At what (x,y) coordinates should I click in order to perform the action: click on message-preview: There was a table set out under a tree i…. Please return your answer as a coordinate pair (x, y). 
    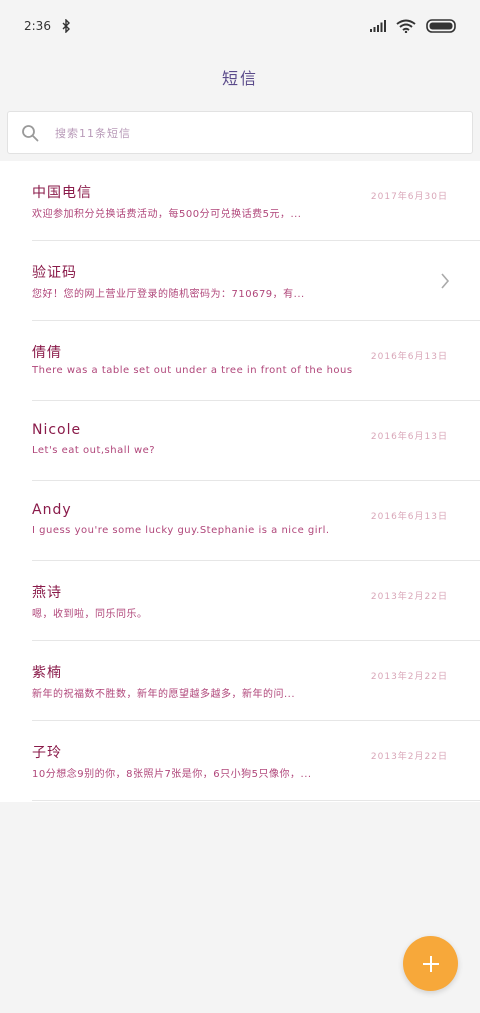
    Looking at the image, I should click on (192, 370).